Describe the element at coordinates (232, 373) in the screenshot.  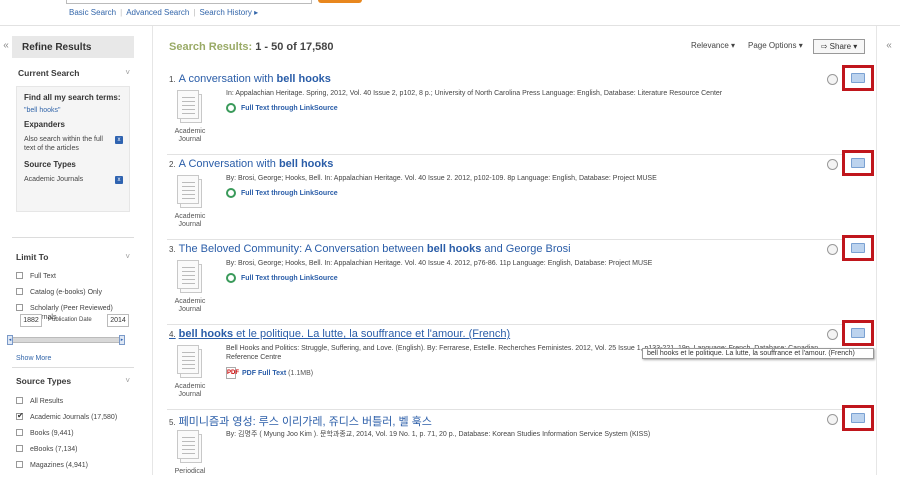
I see `pdf-icon: PDF` at that location.